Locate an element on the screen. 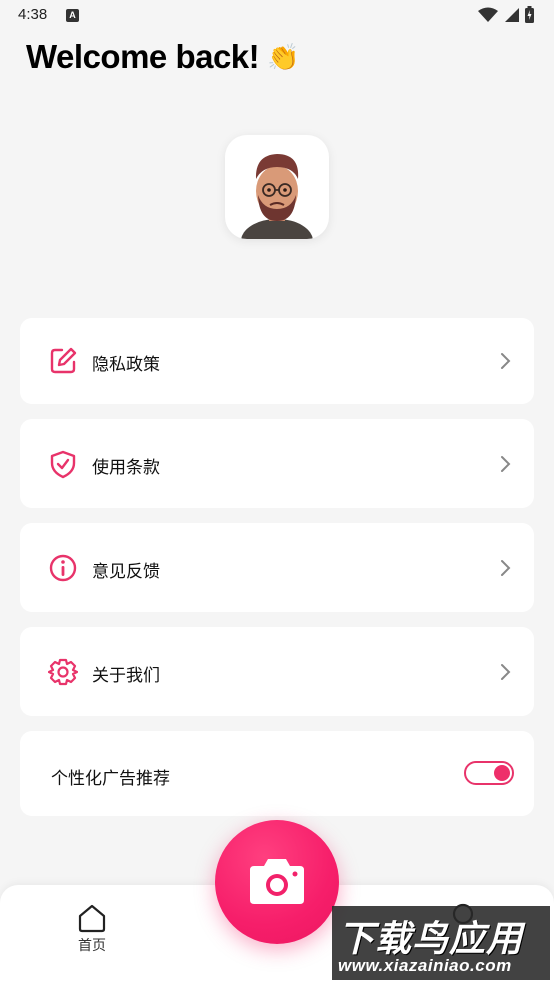 This screenshot has width=554, height=984. avatar-illustration is located at coordinates (277, 196).